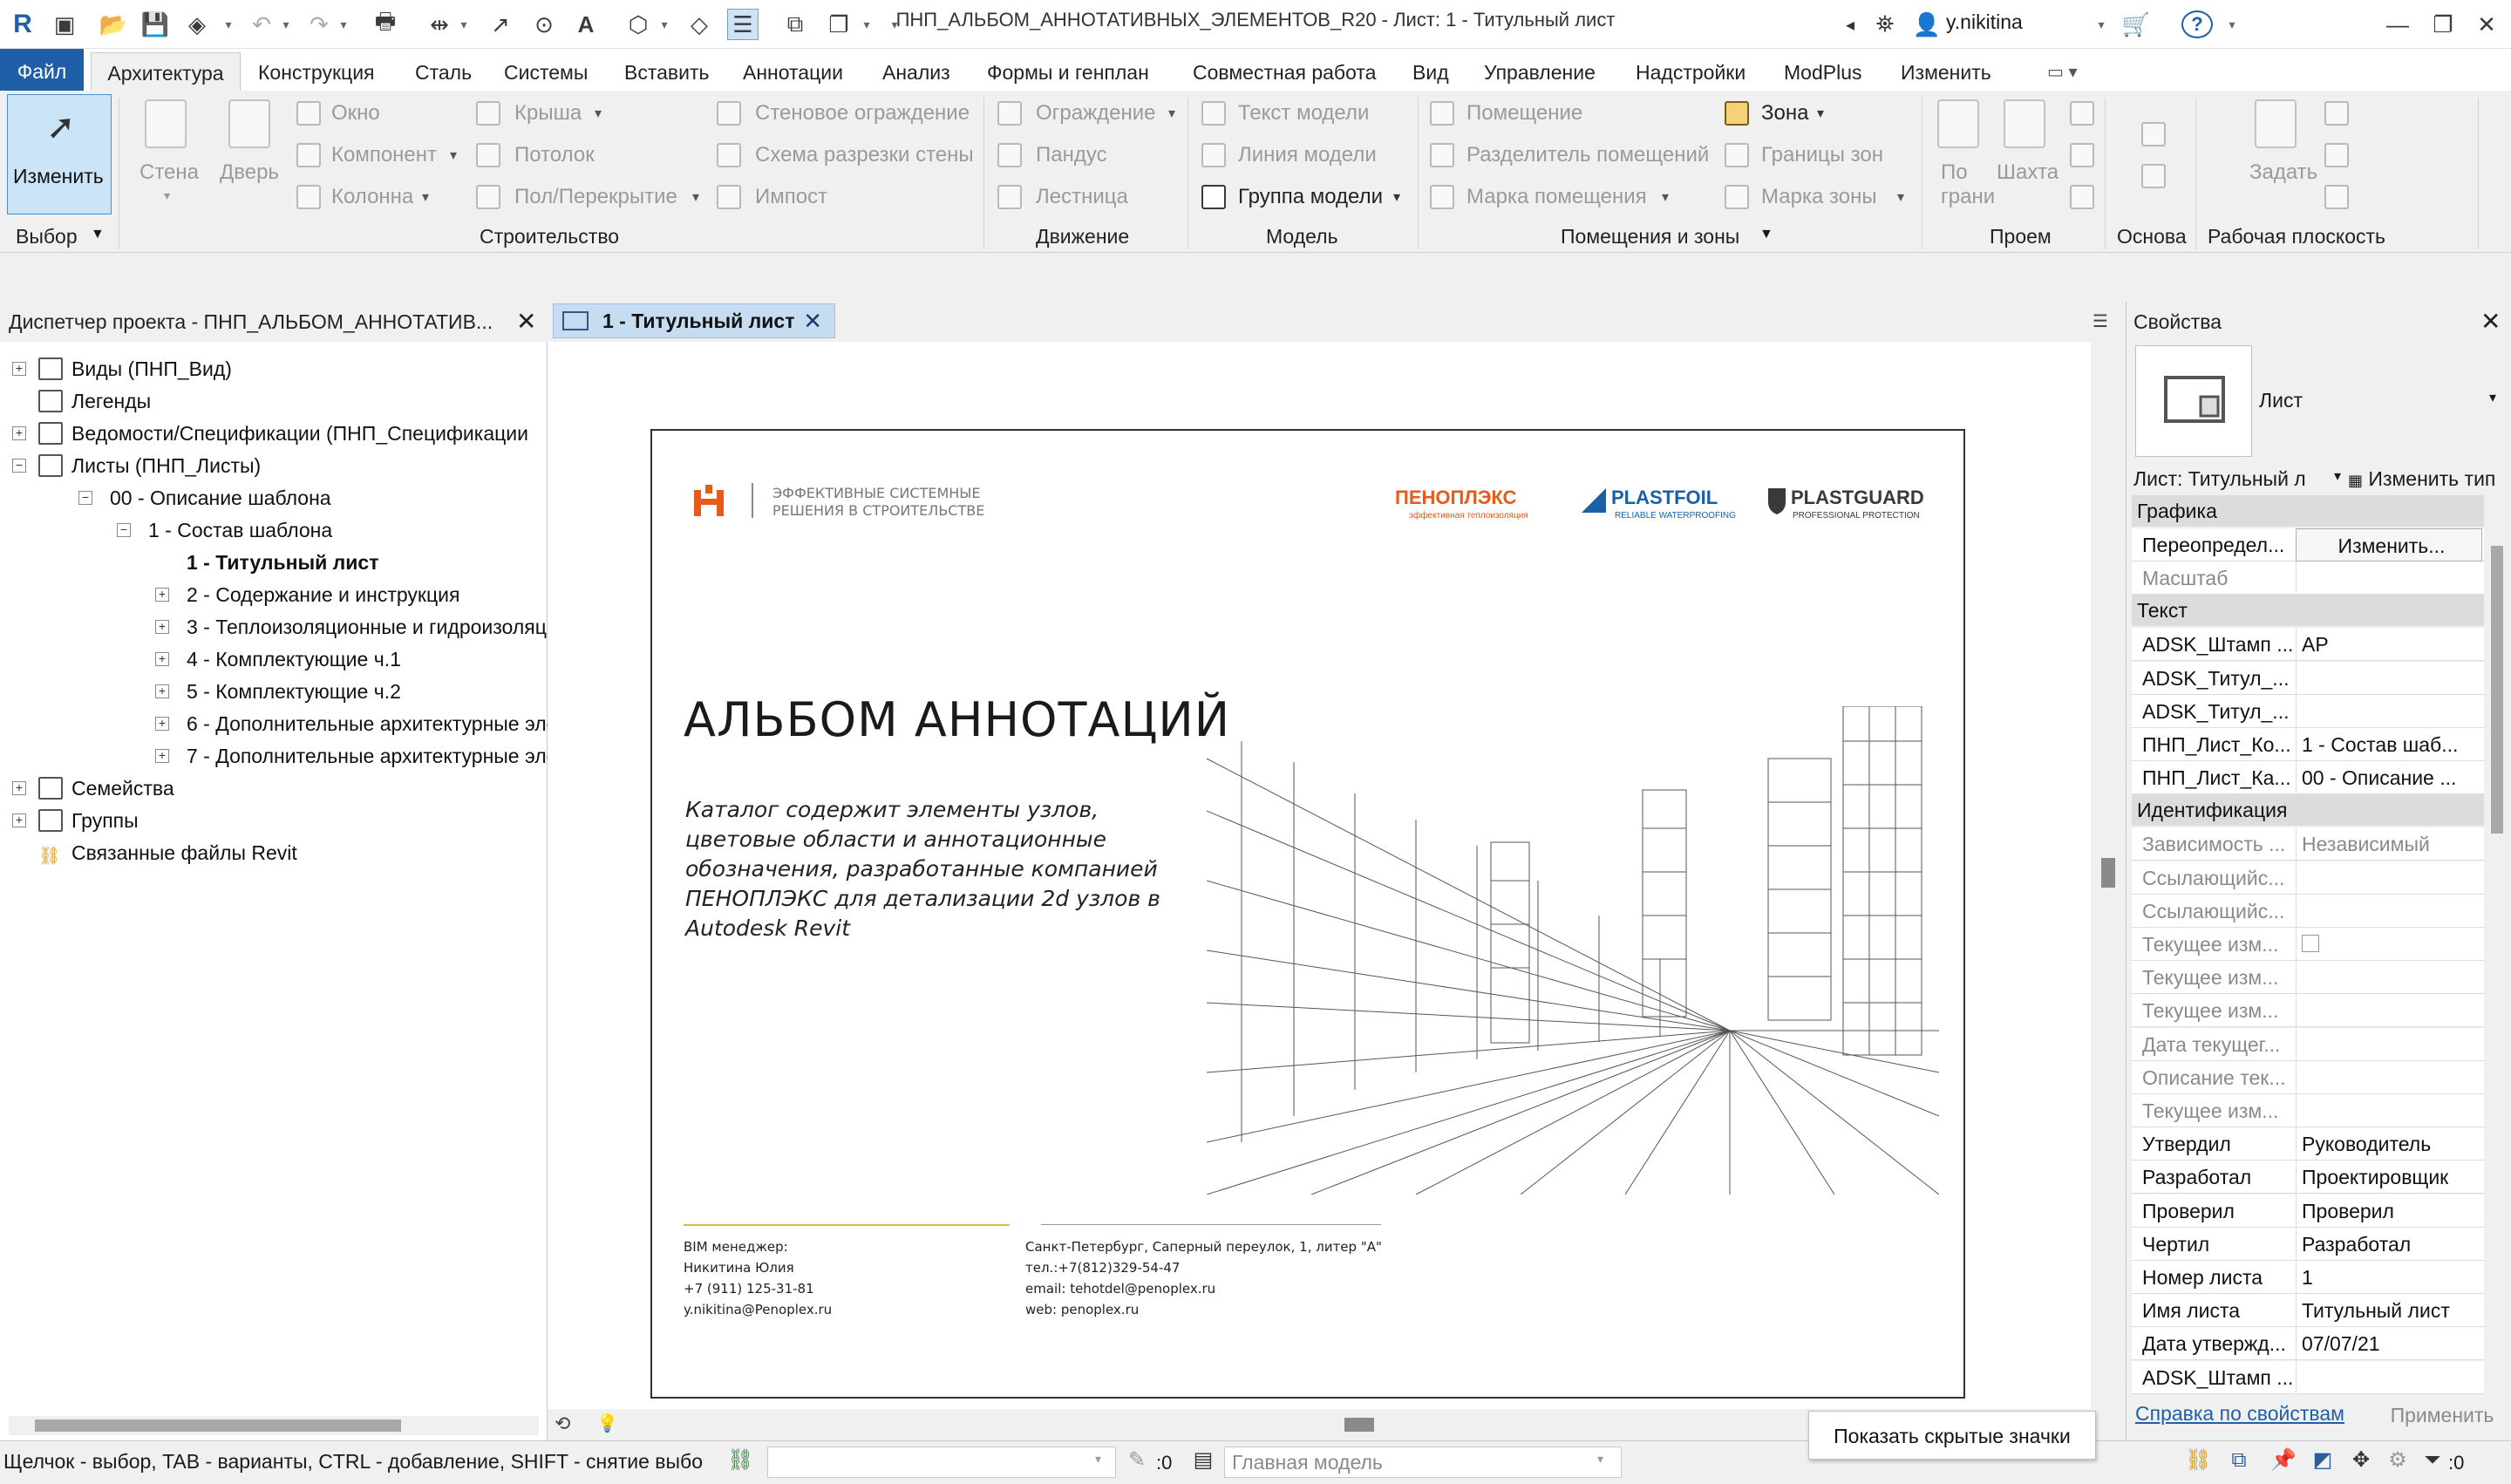  I want to click on shaft-label: Шахта, so click(2027, 172).